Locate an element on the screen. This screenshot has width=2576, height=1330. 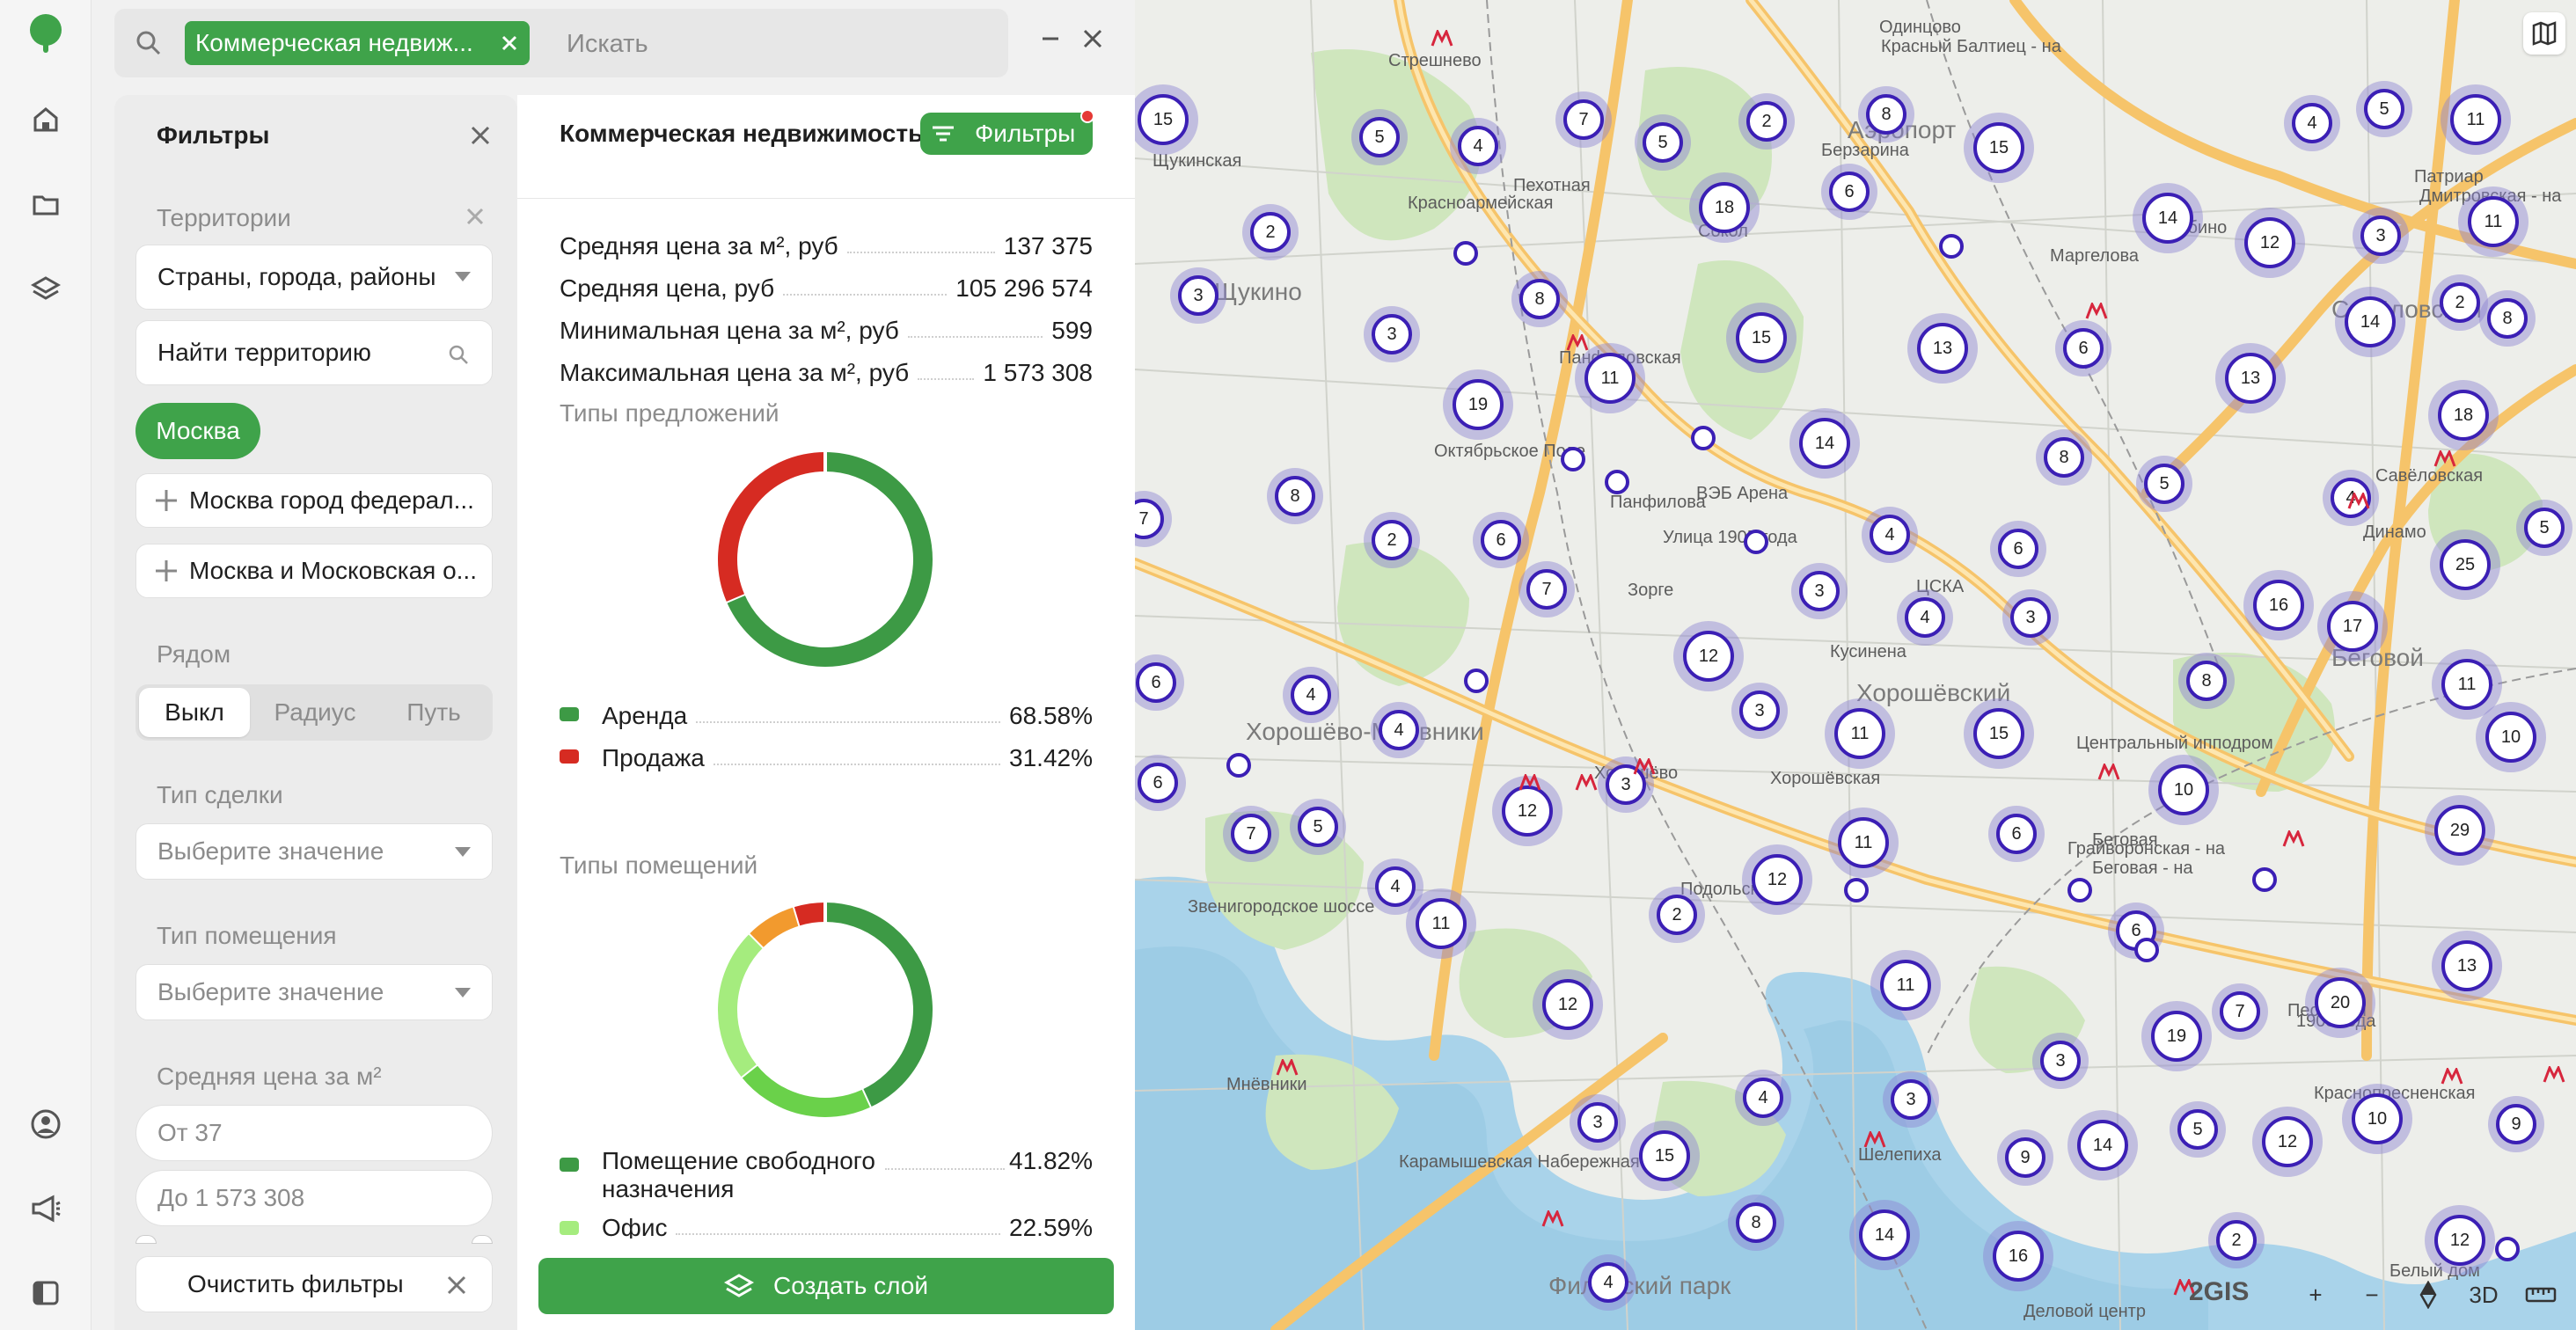
selected-city-pill: Москва is located at coordinates (197, 431).